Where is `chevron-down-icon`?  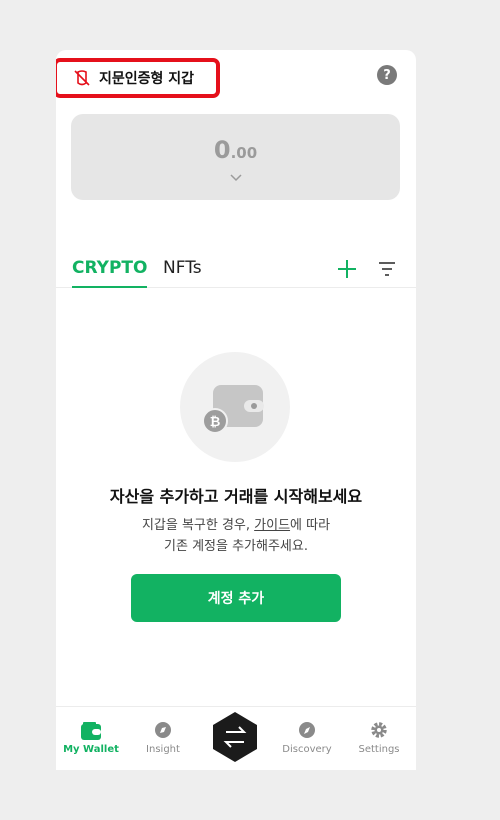 chevron-down-icon is located at coordinates (236, 177).